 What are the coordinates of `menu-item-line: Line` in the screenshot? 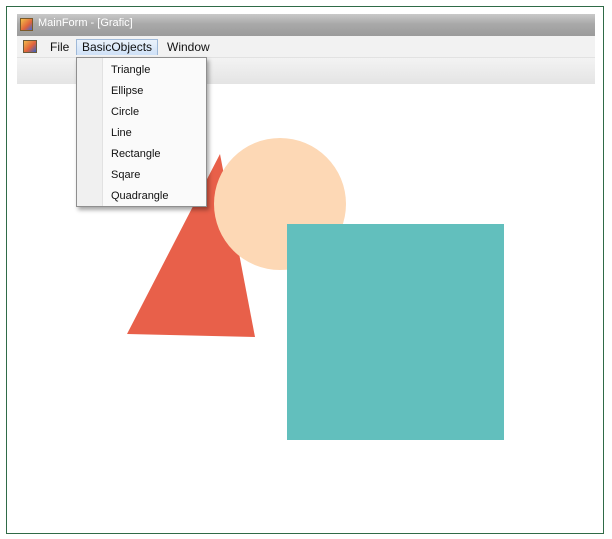 It's located at (156, 133).